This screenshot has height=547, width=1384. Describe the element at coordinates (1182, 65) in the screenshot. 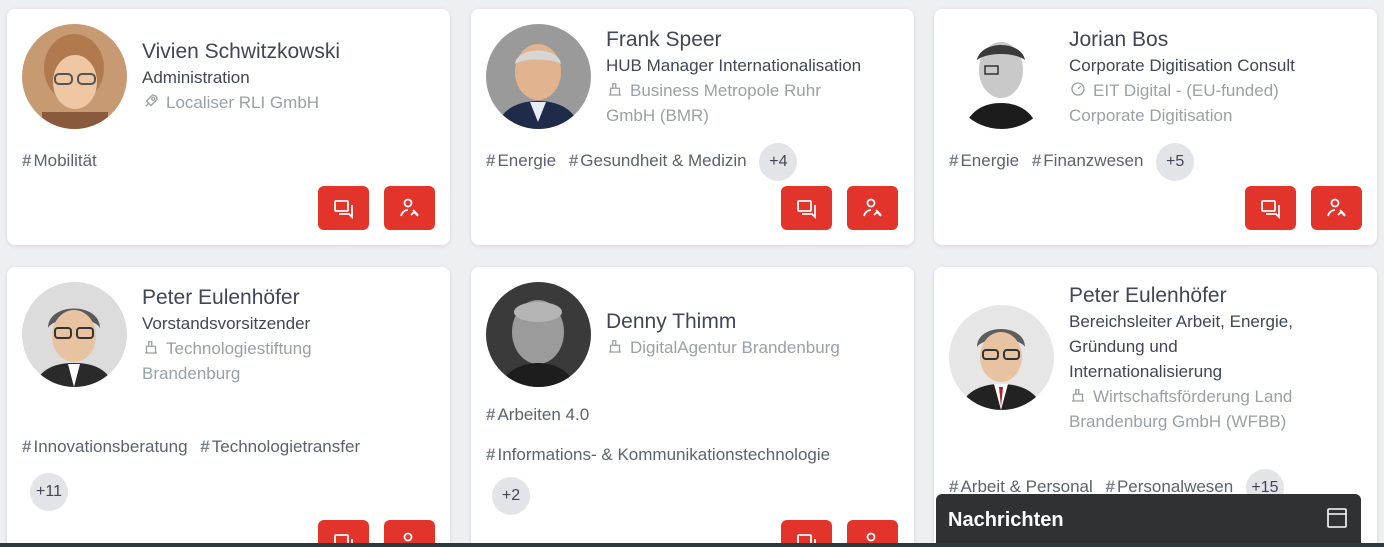

I see `person-role: Corporate Digitisation Consult` at that location.